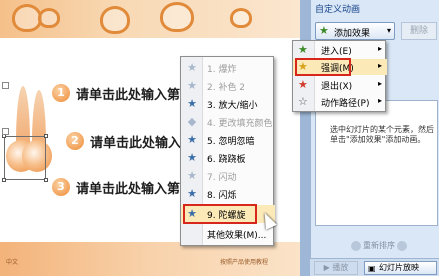 This screenshot has width=439, height=276. What do you see at coordinates (228, 158) in the screenshot?
I see `menu-item-effect: ★ 6. 跷跷板` at bounding box center [228, 158].